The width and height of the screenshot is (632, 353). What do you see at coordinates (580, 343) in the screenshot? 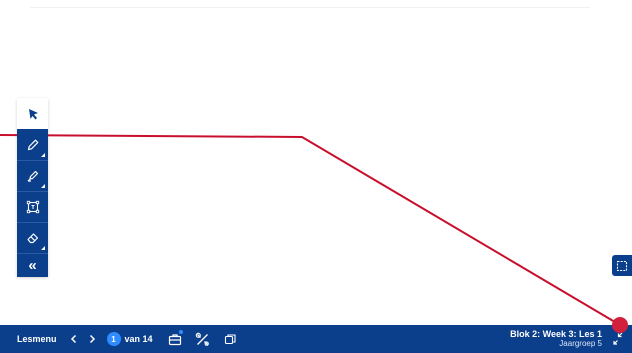
I see `lesson-subtitle: Jaargroep 5` at bounding box center [580, 343].